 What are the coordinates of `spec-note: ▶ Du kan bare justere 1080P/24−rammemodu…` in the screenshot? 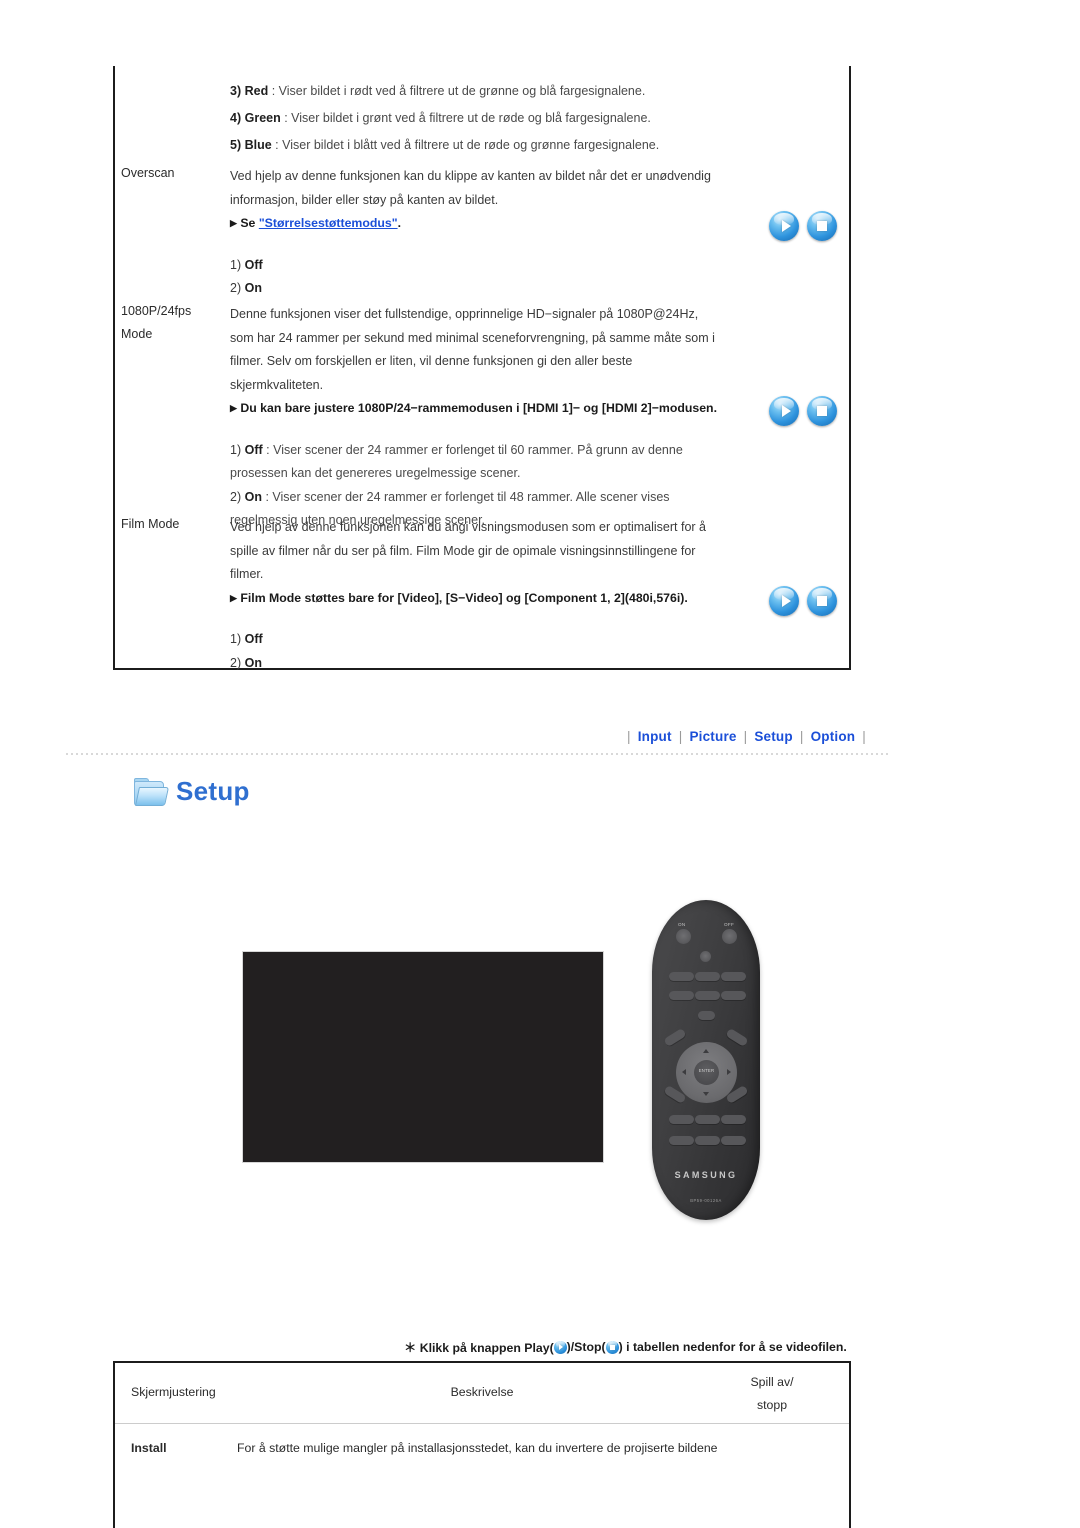 It's located at (490, 409).